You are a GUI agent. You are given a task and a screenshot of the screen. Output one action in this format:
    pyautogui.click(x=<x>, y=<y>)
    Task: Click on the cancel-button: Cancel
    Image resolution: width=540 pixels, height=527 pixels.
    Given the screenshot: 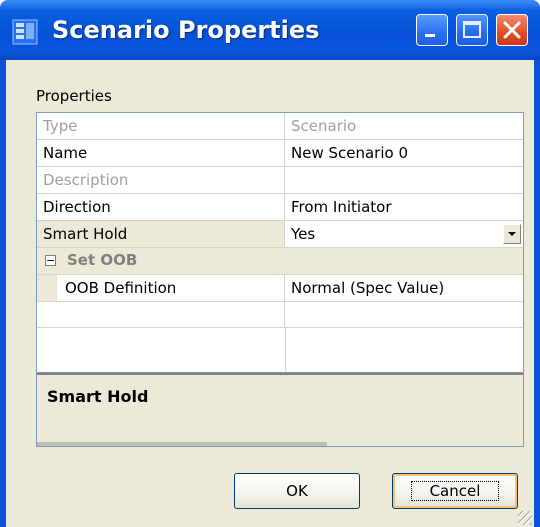 What is the action you would take?
    pyautogui.click(x=455, y=491)
    